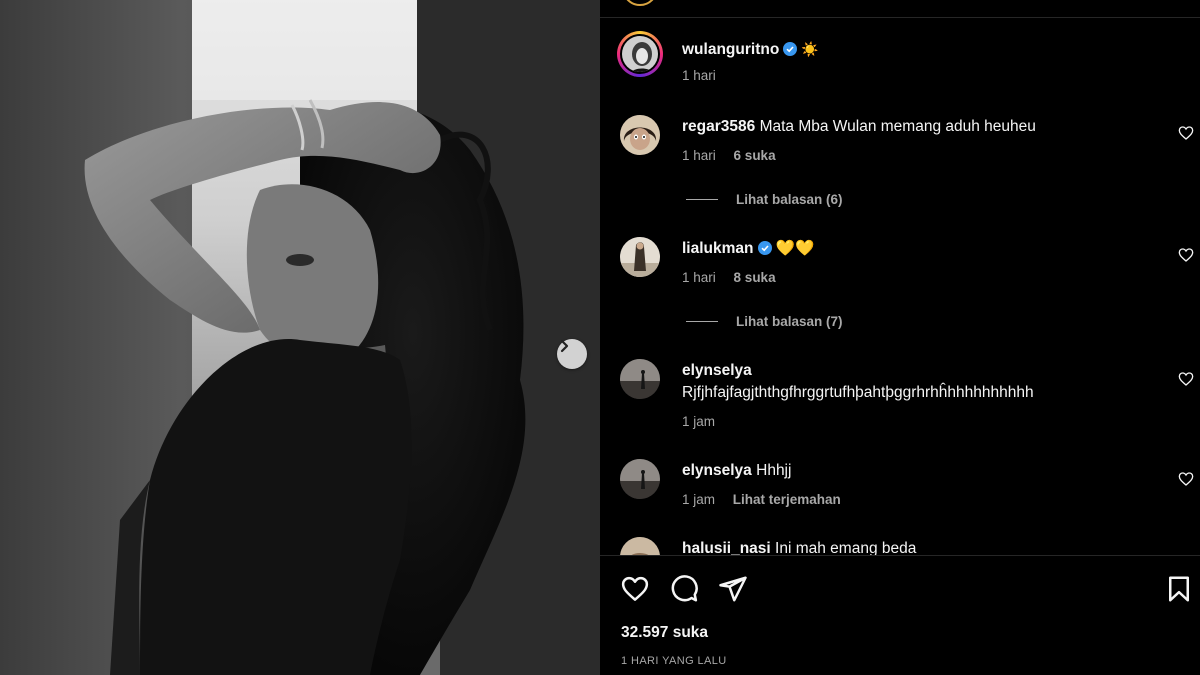 This screenshot has height=675, width=1200. Describe the element at coordinates (774, 470) in the screenshot. I see `comment-text: Hhhjj` at that location.